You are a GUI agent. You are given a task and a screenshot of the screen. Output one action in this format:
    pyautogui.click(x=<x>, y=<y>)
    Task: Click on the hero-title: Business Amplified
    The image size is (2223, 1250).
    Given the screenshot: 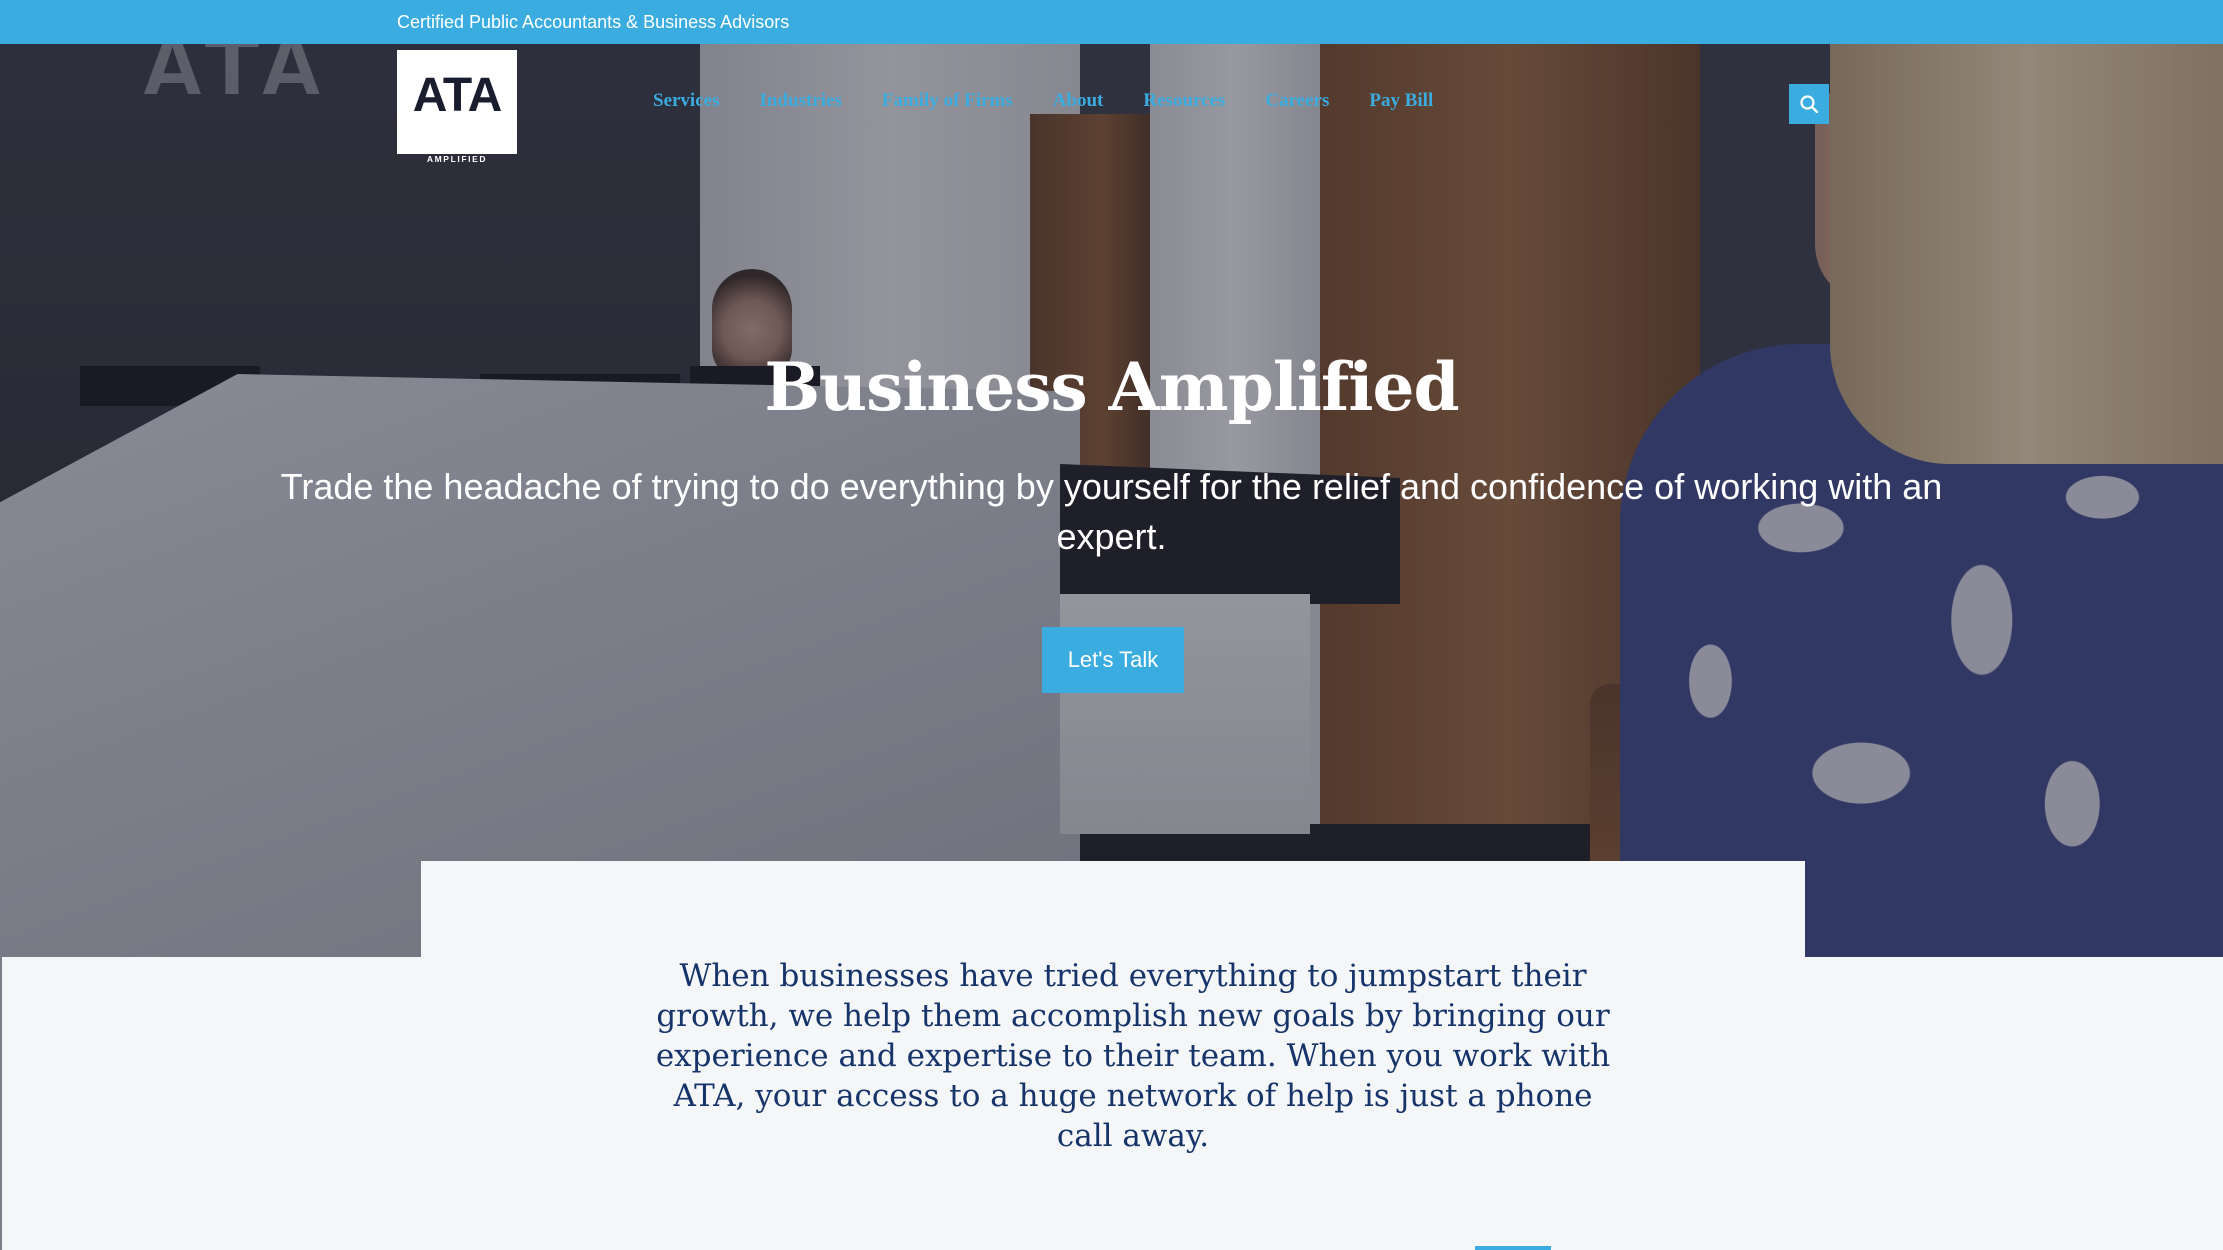 What is the action you would take?
    pyautogui.click(x=1111, y=387)
    